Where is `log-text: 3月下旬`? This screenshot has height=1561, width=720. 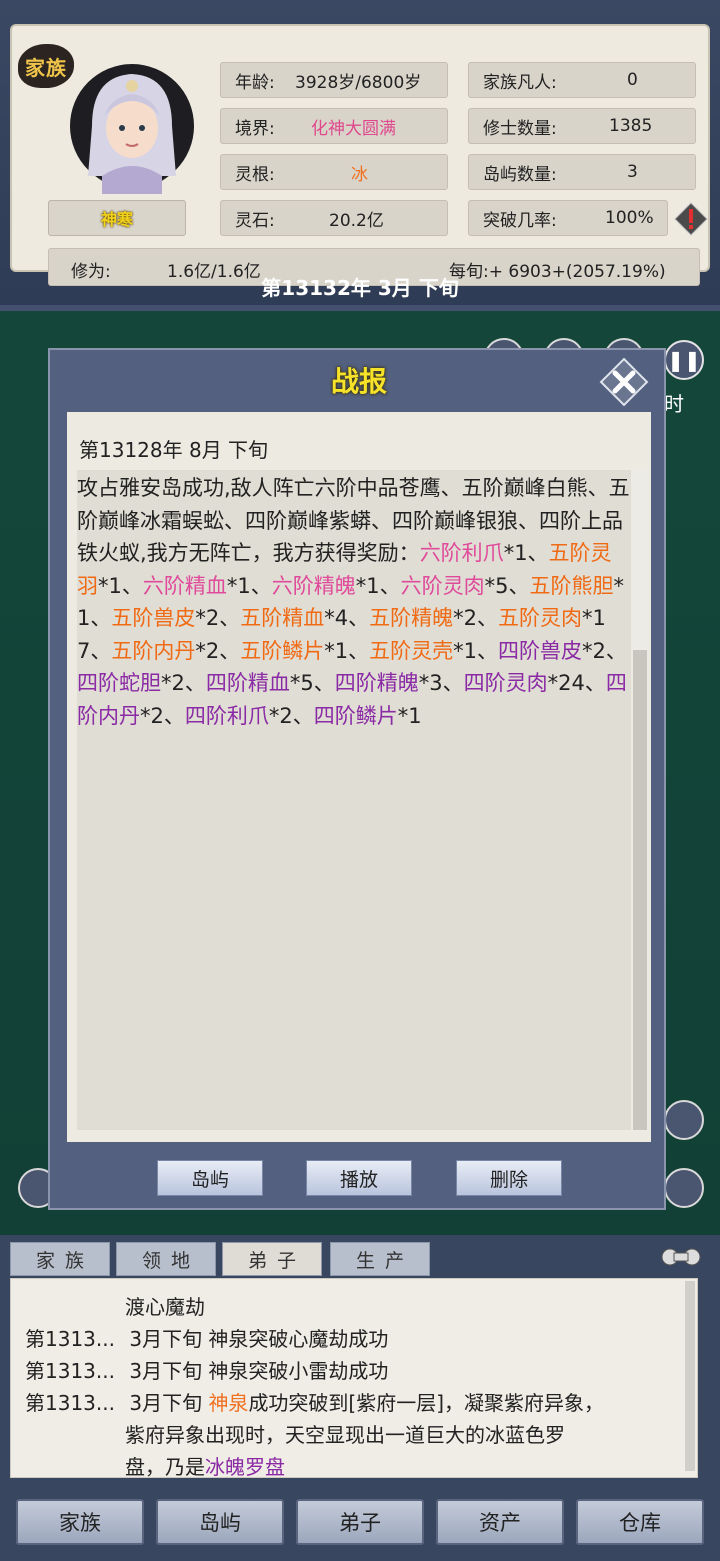
log-text: 3月下旬 is located at coordinates (169, 1403).